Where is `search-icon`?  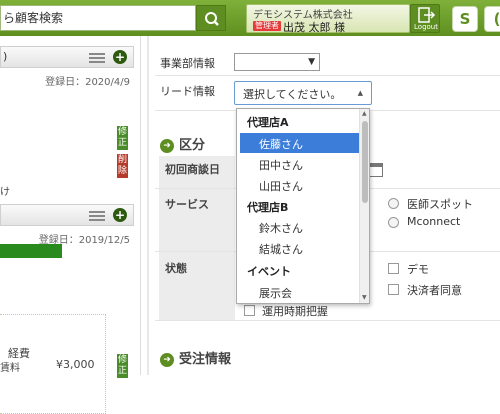 search-icon is located at coordinates (212, 19).